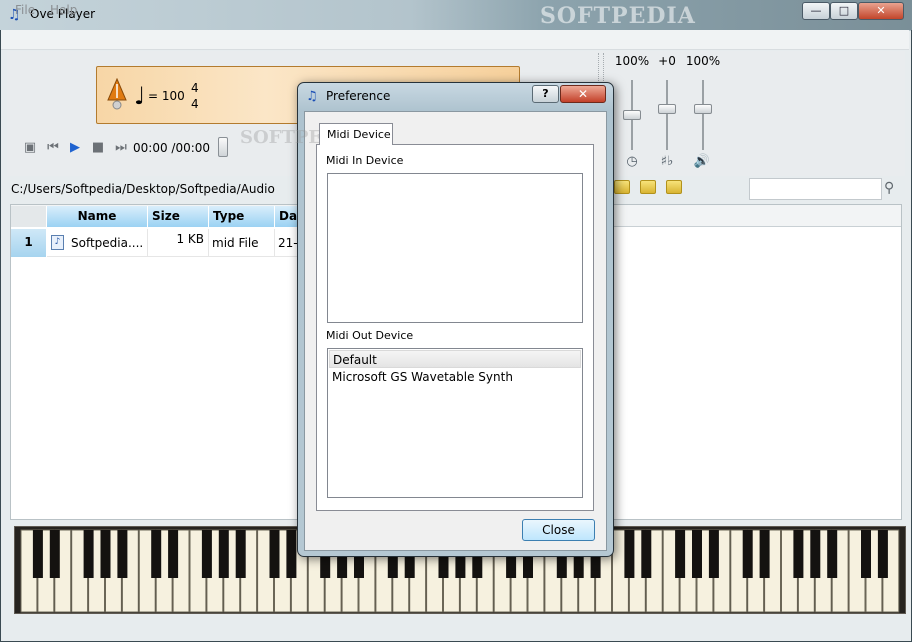 This screenshot has height=642, width=912. I want to click on help-button: ?, so click(545, 94).